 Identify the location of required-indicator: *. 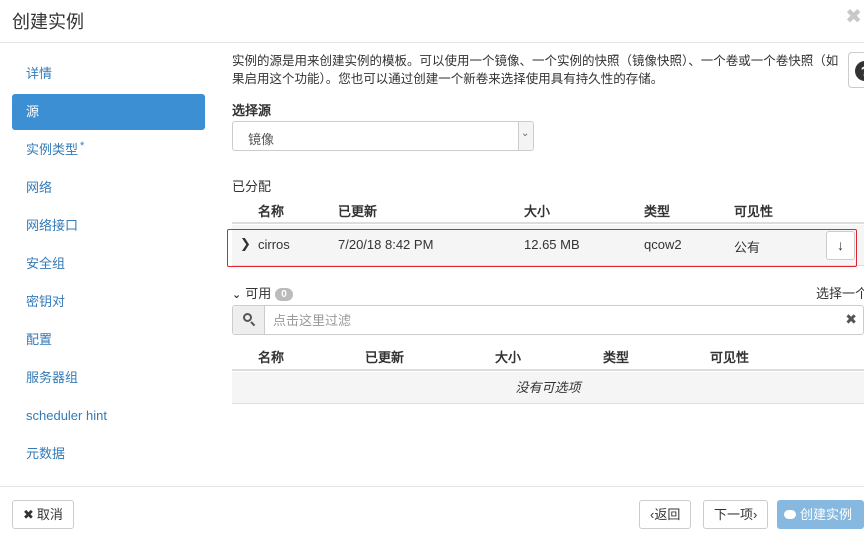
(82, 146).